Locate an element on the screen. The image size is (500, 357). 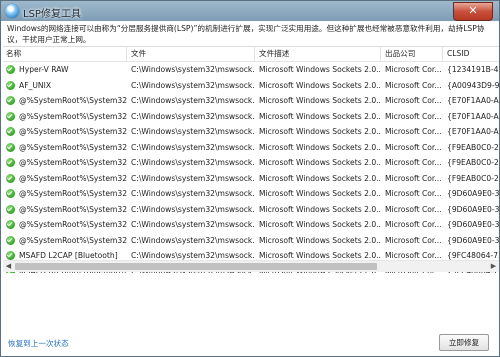
horizontal-scrollbar: ◀ ▶ is located at coordinates (251, 266).